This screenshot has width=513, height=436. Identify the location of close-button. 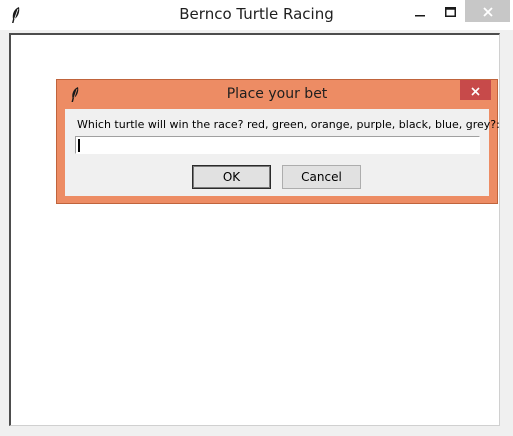
(487, 11).